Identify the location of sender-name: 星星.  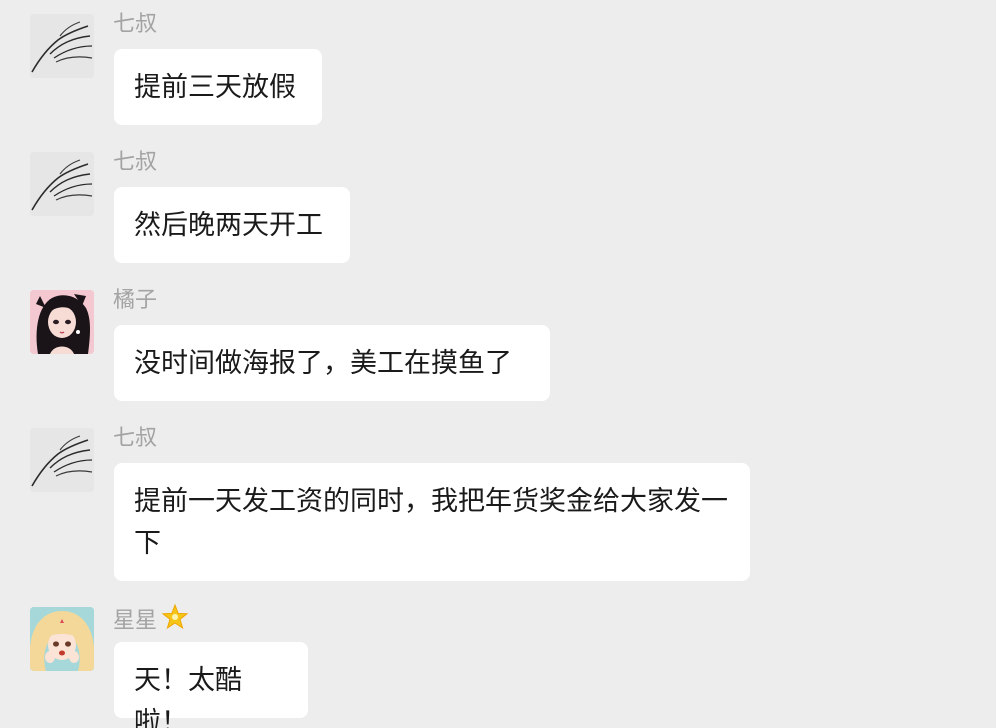
(151, 618).